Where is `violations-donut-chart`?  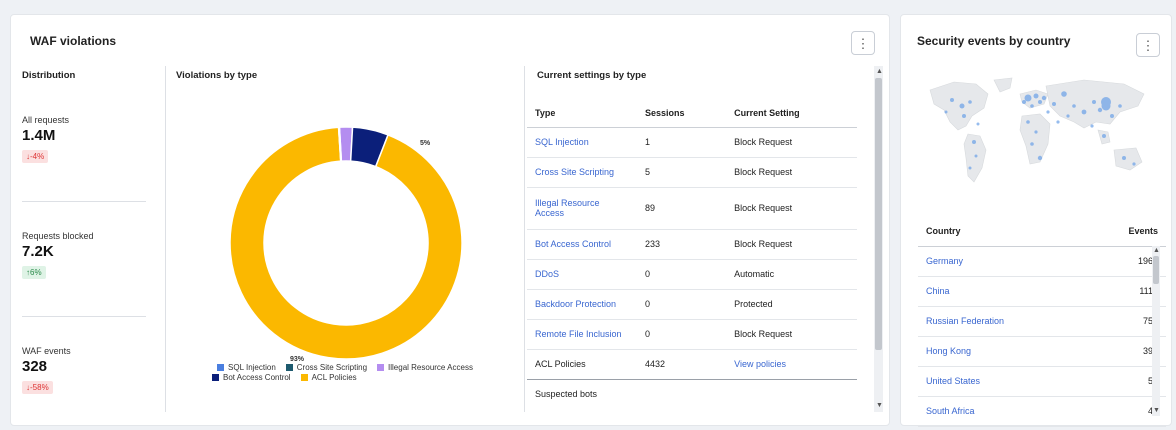
violations-donut-chart is located at coordinates (346, 243).